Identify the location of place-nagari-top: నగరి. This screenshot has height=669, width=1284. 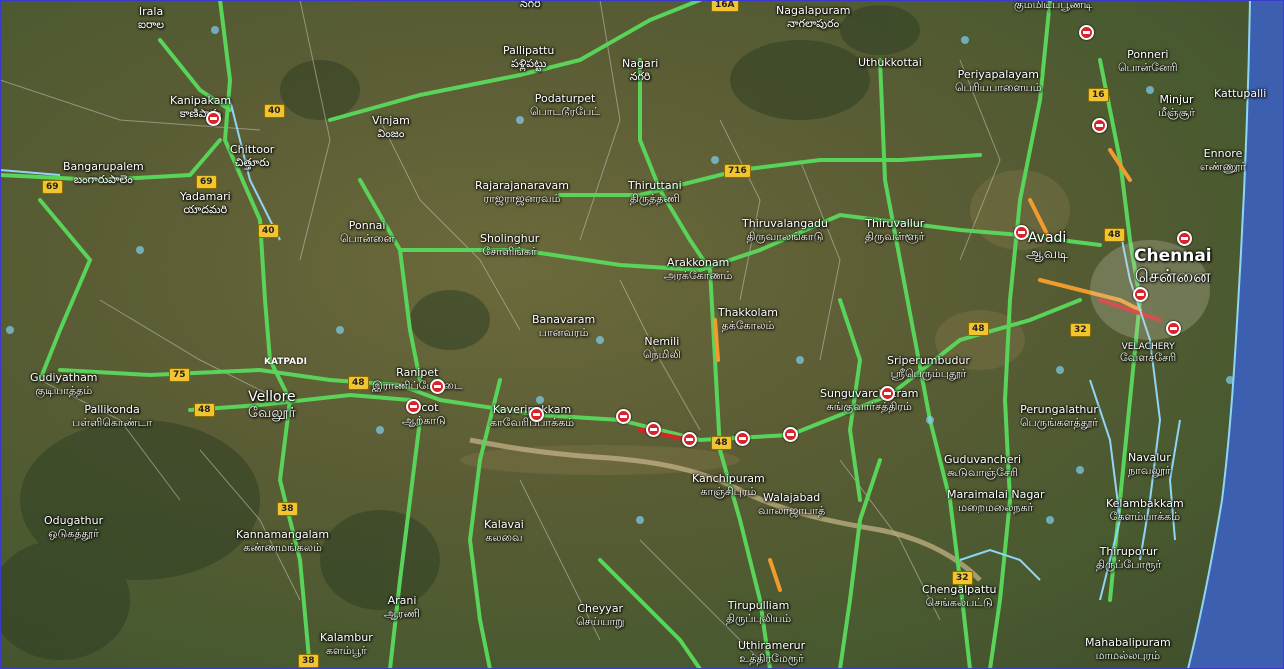
(530, 5).